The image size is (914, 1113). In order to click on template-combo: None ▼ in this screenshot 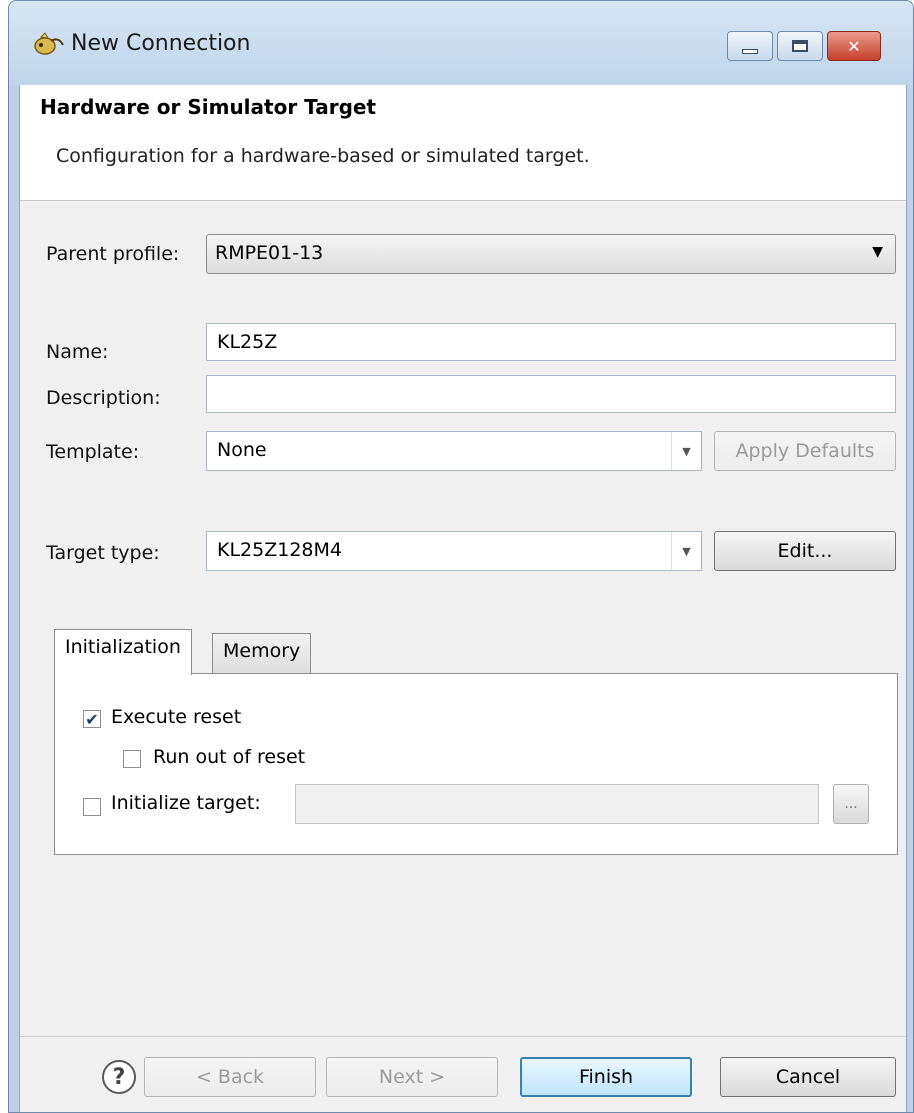, I will do `click(454, 451)`.